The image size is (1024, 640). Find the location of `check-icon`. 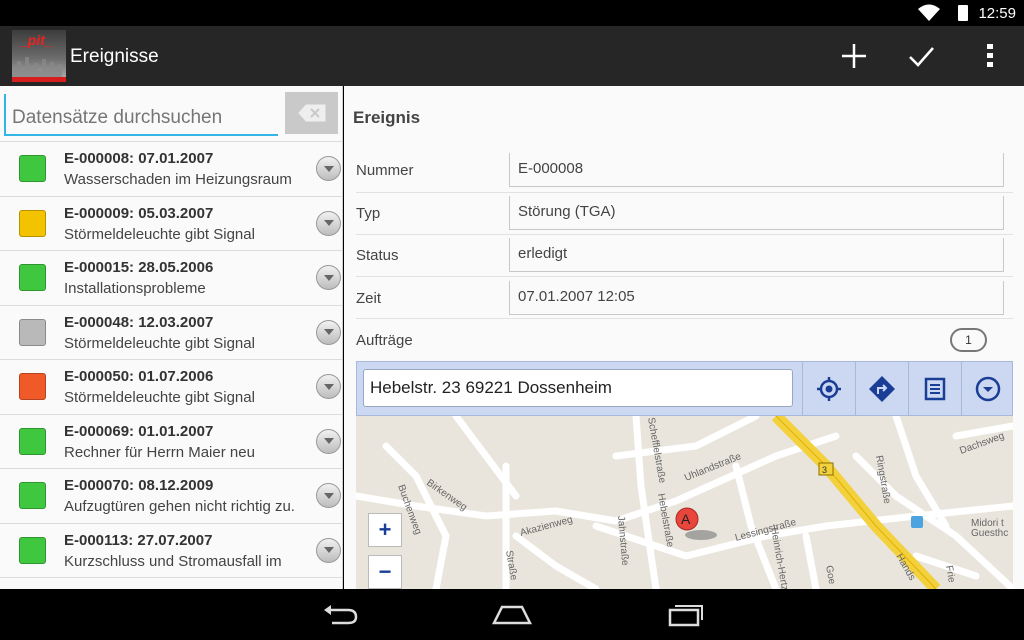

check-icon is located at coordinates (921, 57).